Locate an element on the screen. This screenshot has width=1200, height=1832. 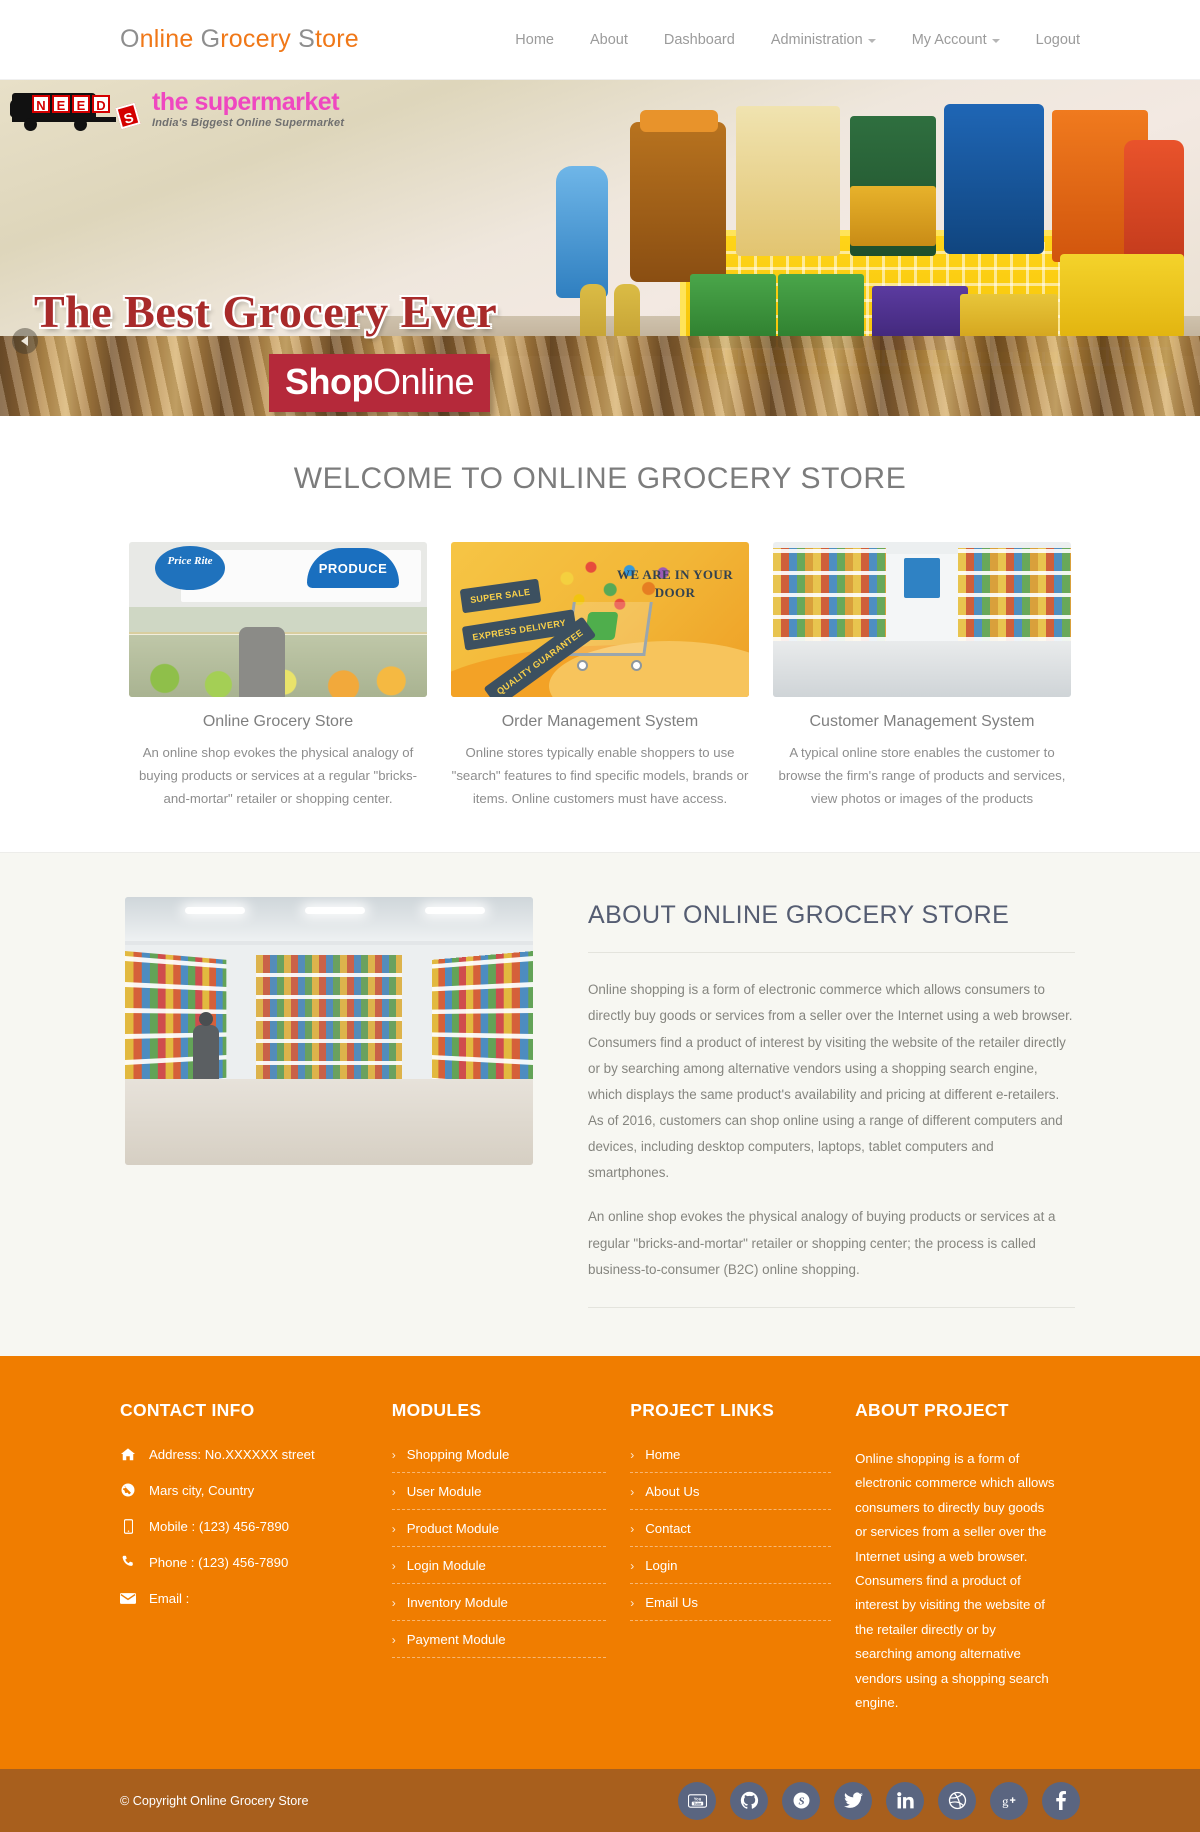
phone-icon is located at coordinates (128, 1562).